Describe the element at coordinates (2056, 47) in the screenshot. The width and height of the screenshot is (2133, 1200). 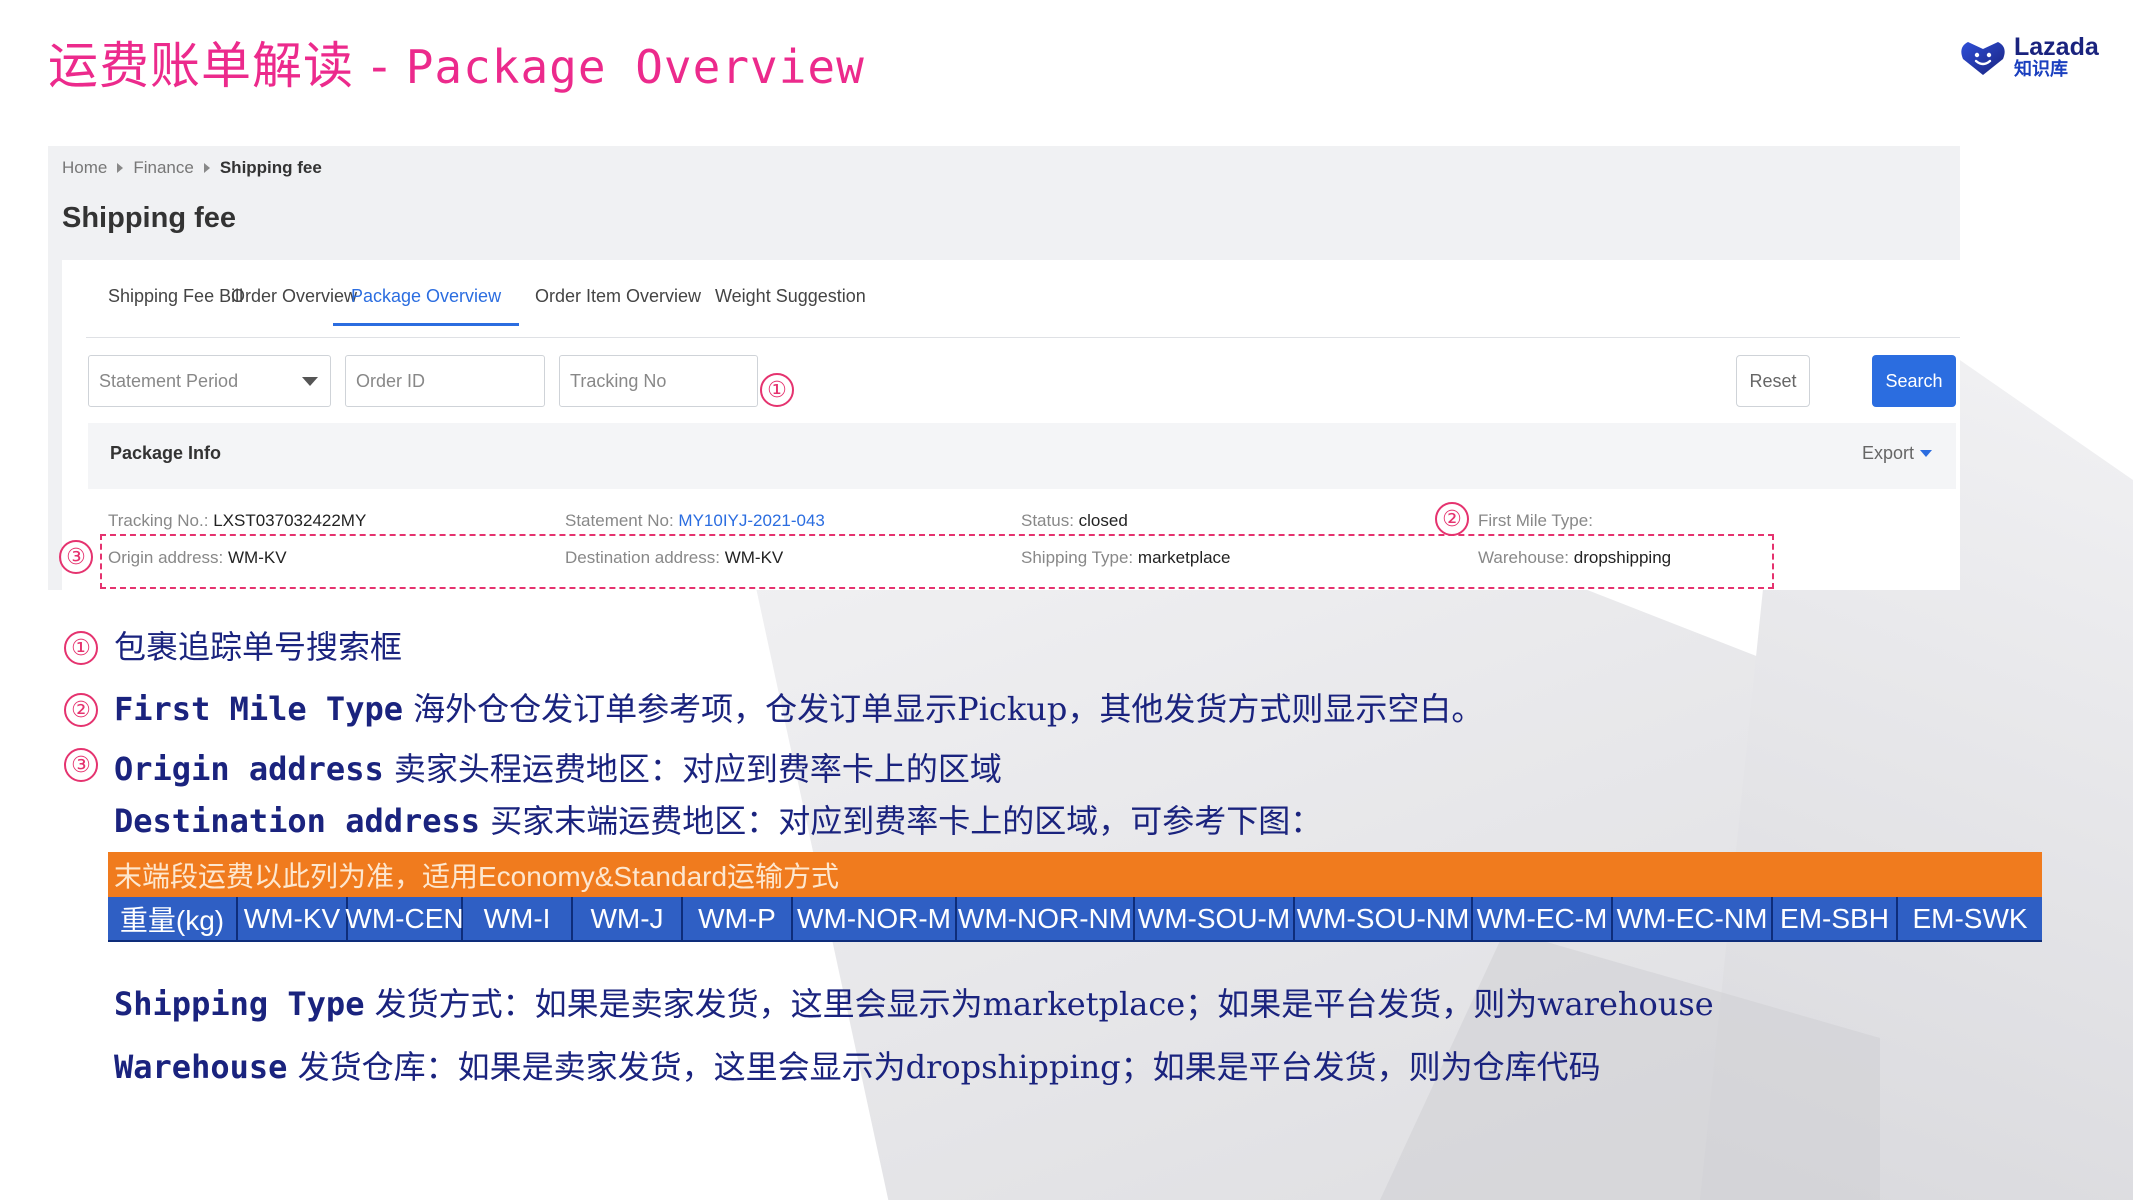
I see `brand-name: Lazada` at that location.